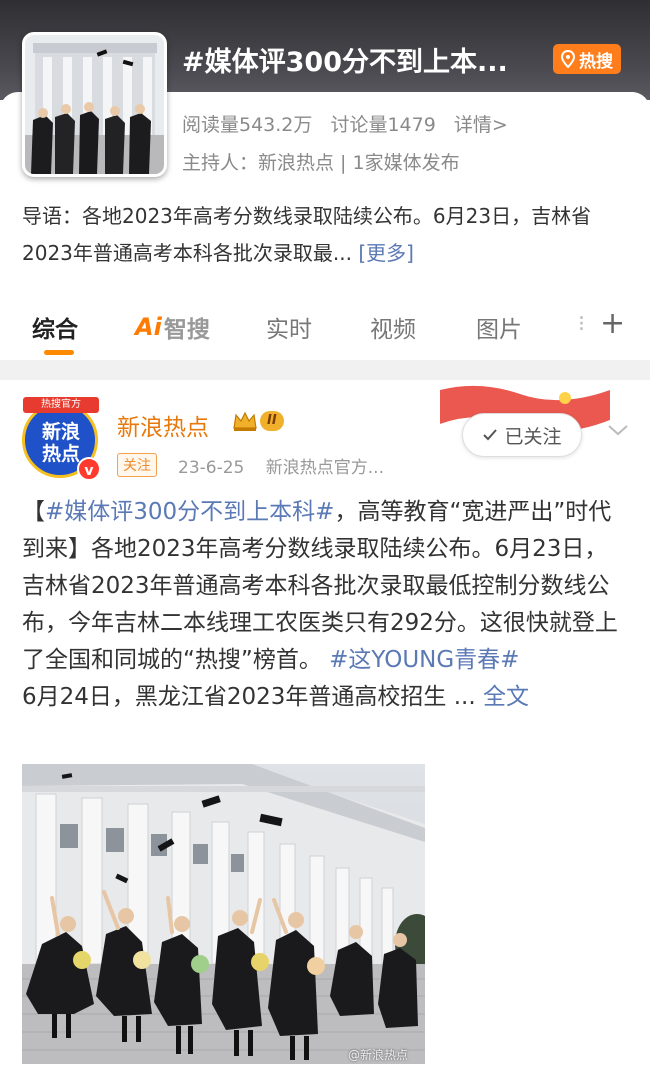 This screenshot has height=1083, width=650. What do you see at coordinates (378, 1055) in the screenshot?
I see `photo-watermark: @新浪热点` at bounding box center [378, 1055].